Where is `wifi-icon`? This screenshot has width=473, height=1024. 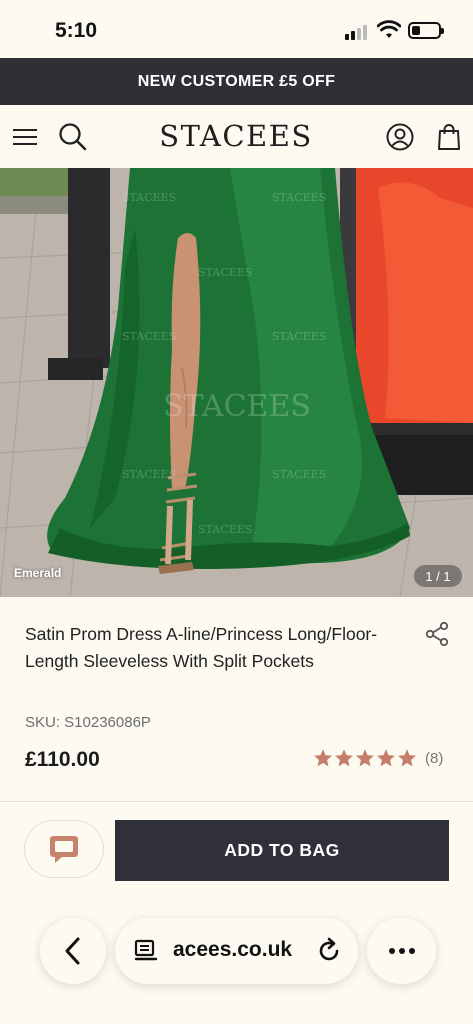 wifi-icon is located at coordinates (389, 29).